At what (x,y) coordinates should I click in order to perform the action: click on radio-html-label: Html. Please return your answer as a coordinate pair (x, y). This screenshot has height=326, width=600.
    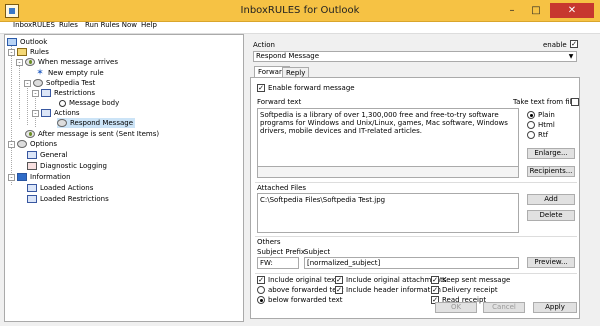
    Looking at the image, I should click on (546, 125).